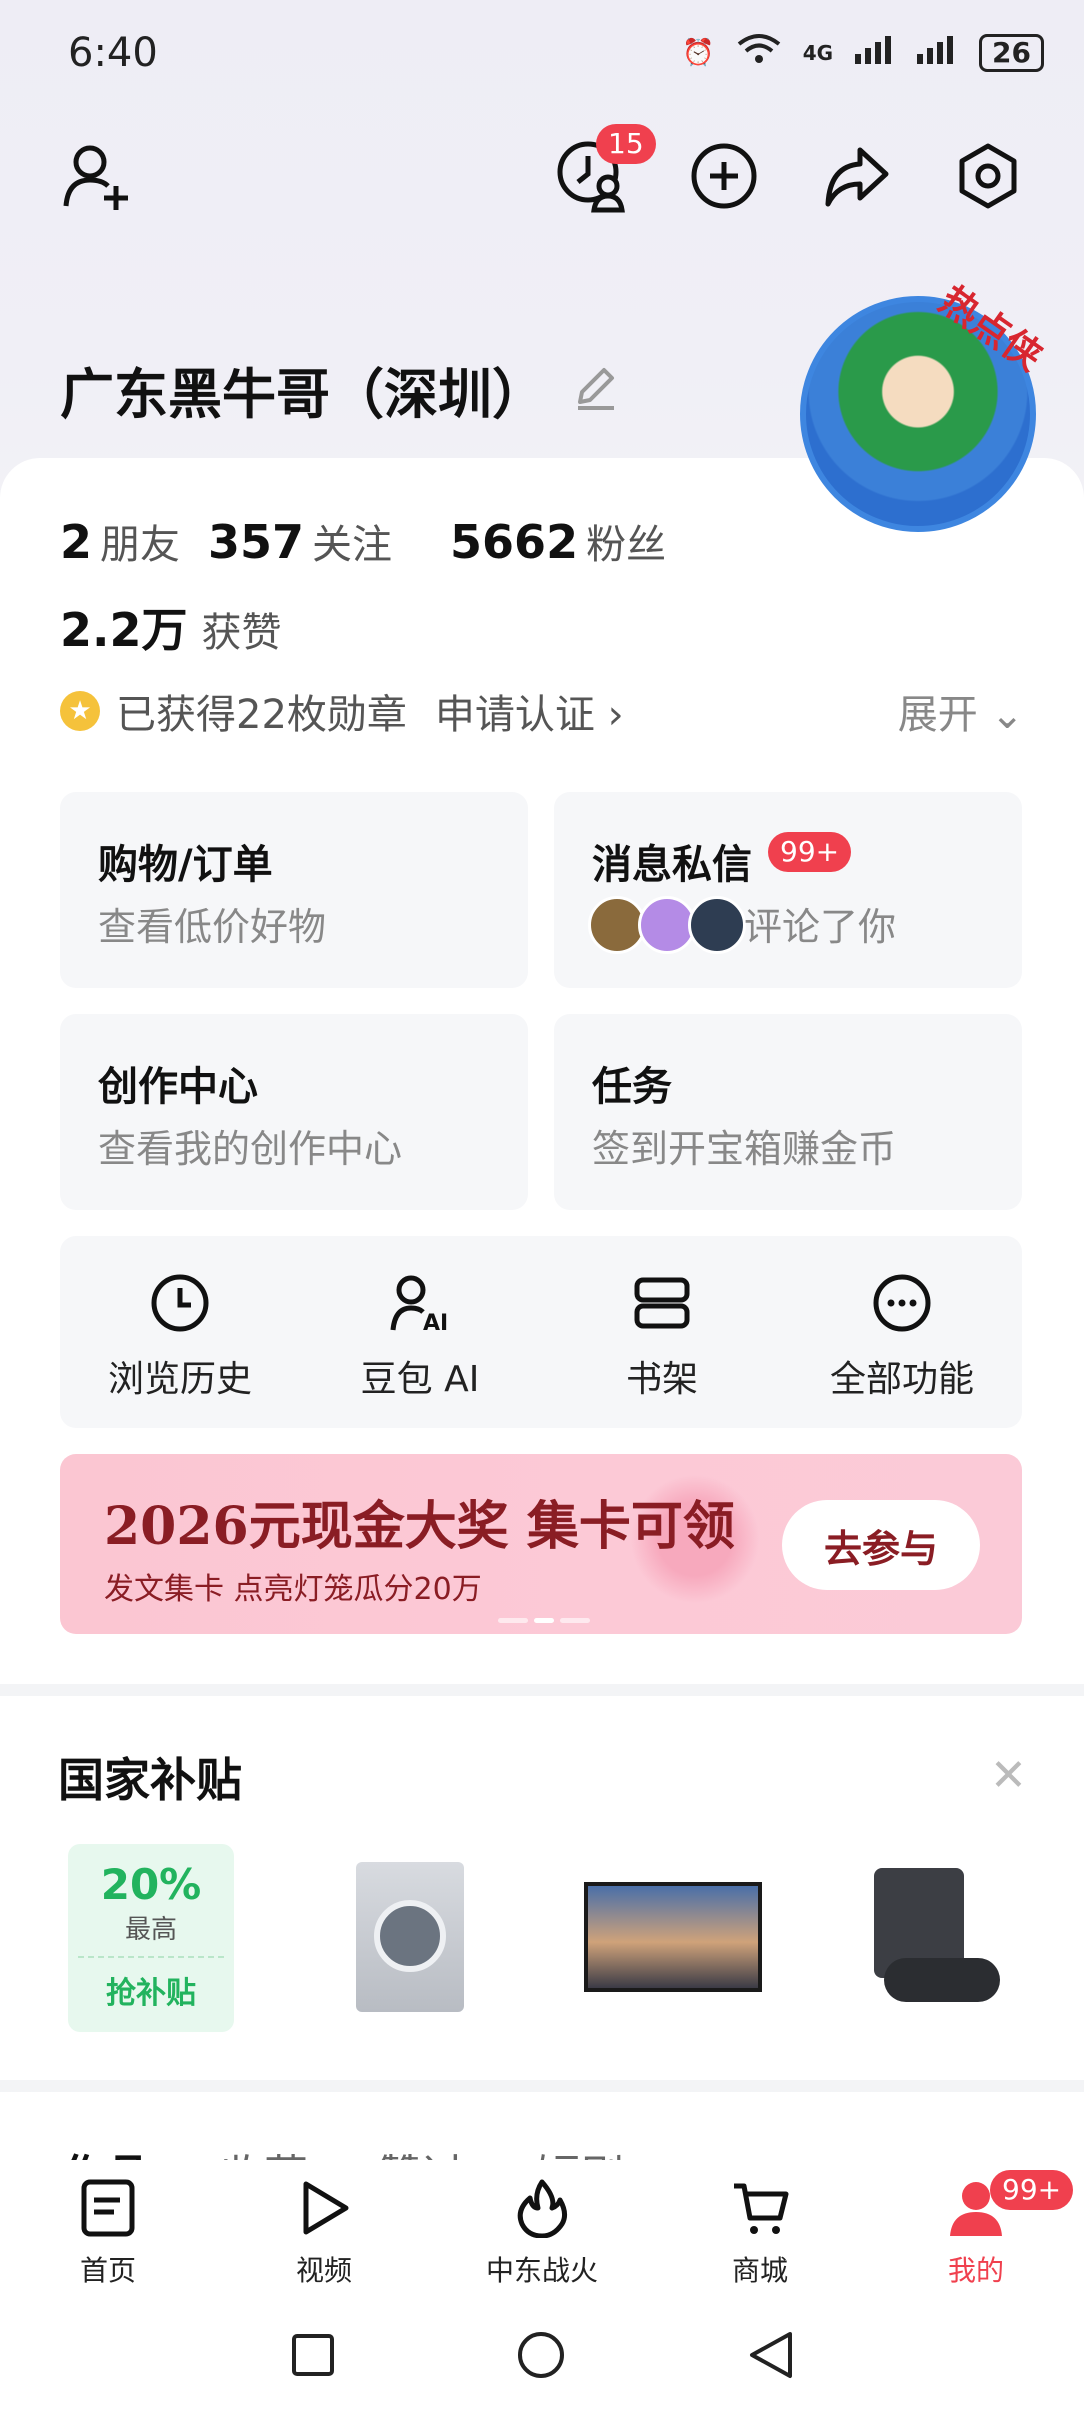  What do you see at coordinates (419, 1305) in the screenshot?
I see `ai-assistant-icon: AI` at bounding box center [419, 1305].